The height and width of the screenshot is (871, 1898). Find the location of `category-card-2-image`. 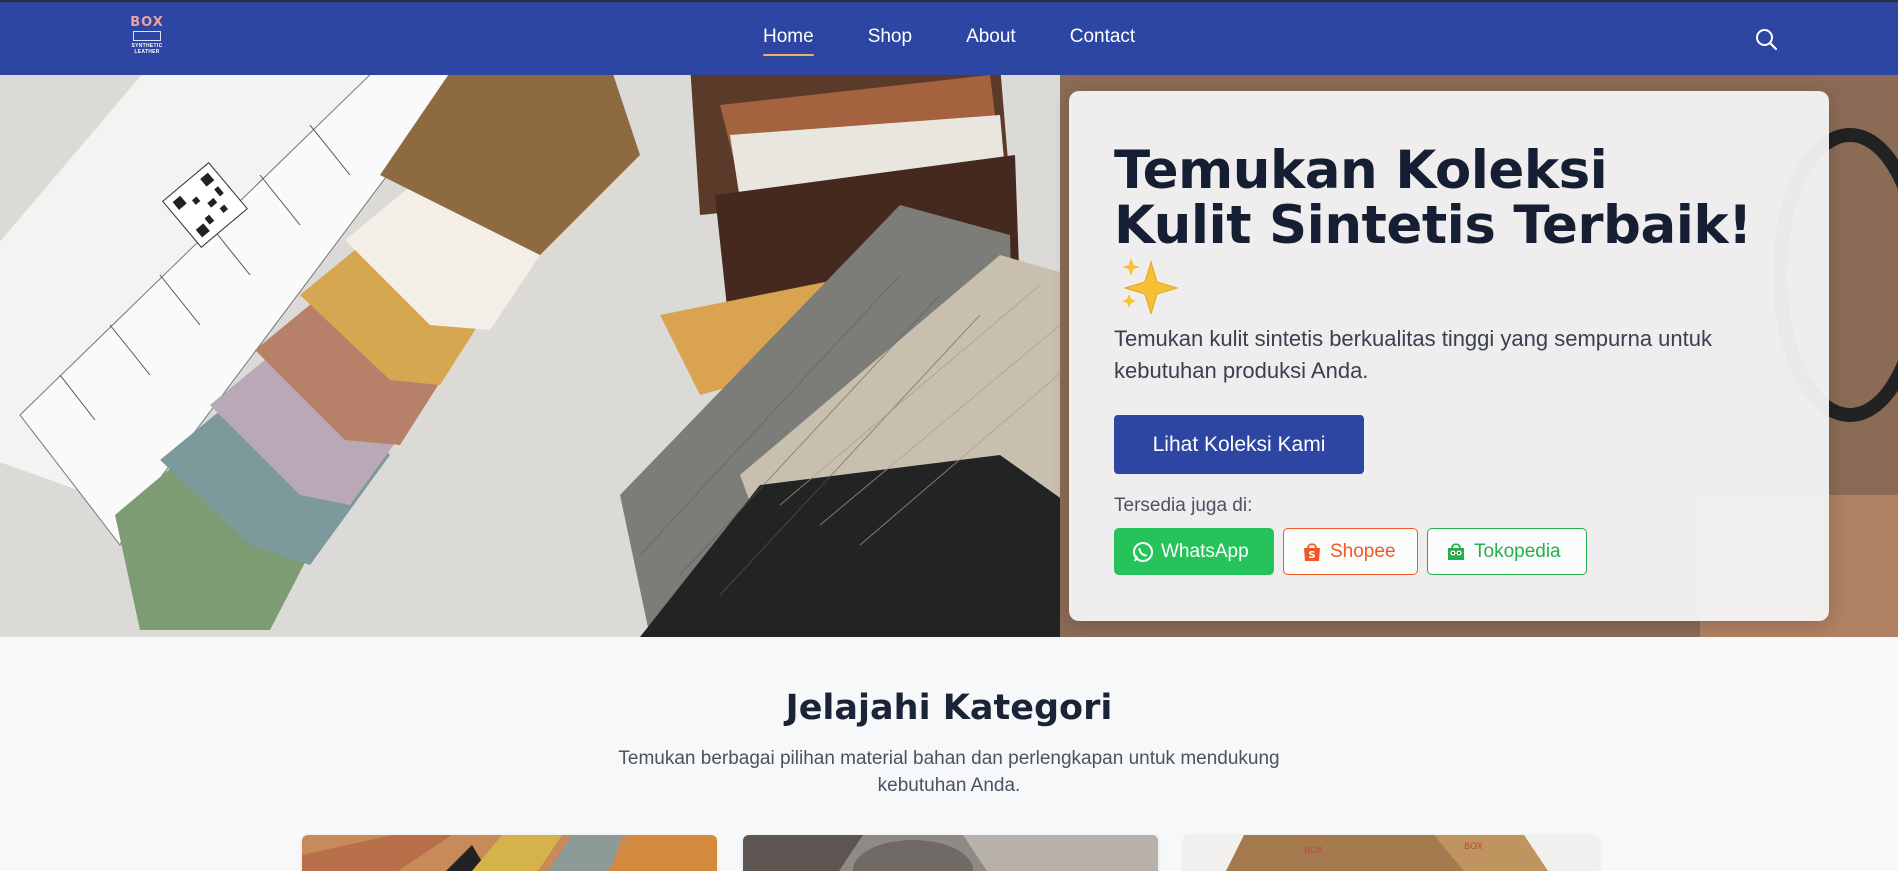

category-card-2-image is located at coordinates (950, 853).